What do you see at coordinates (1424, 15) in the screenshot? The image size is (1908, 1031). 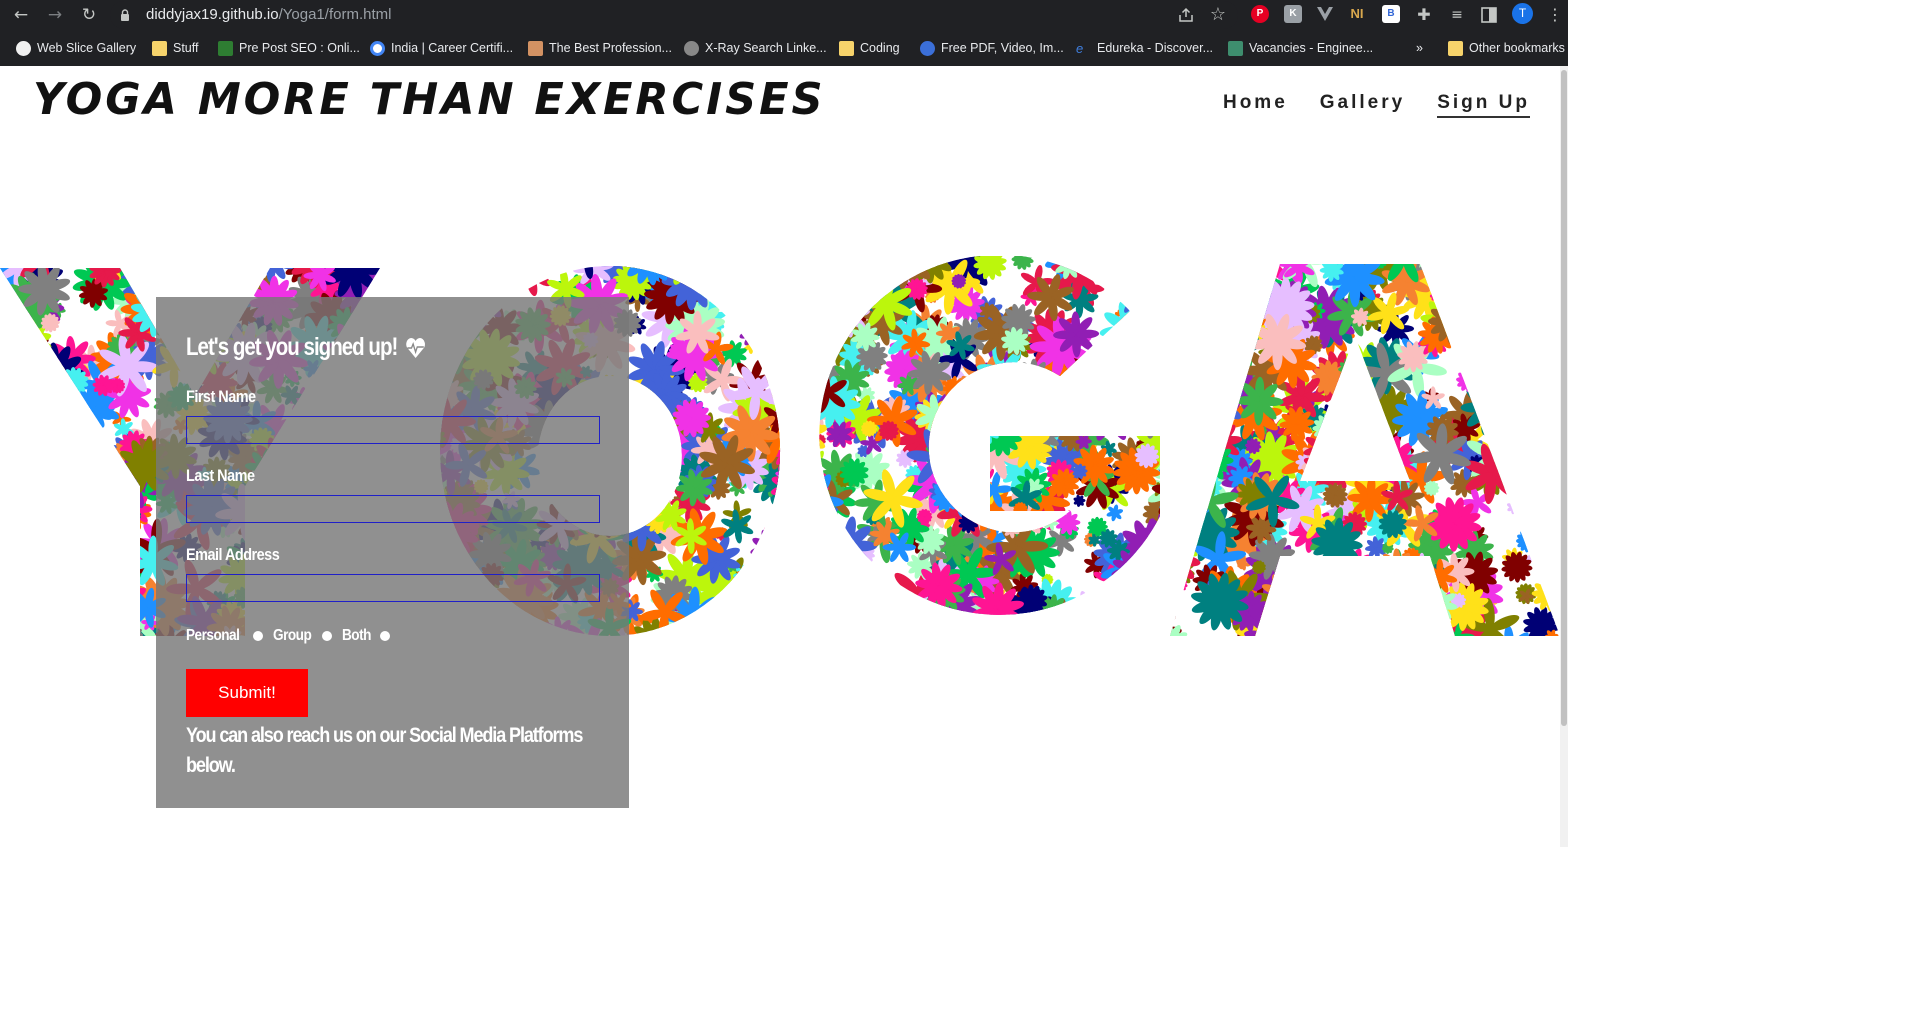 I see `extensions-puzzle-icon: ✚` at bounding box center [1424, 15].